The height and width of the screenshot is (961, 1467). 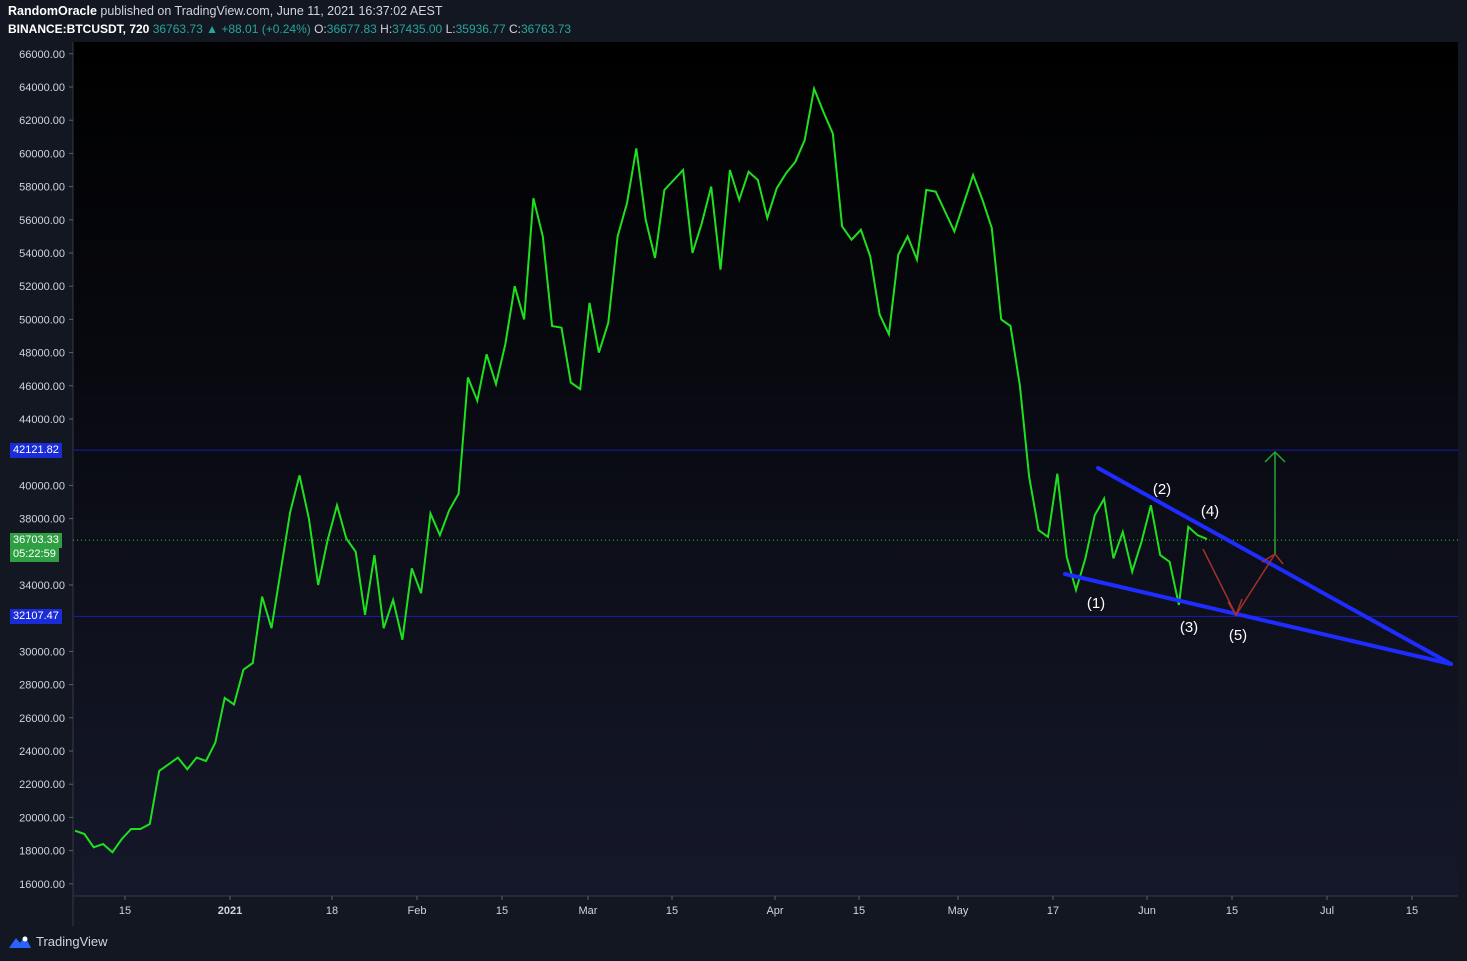 What do you see at coordinates (42, 652) in the screenshot?
I see `price-tick-label: 30000.00` at bounding box center [42, 652].